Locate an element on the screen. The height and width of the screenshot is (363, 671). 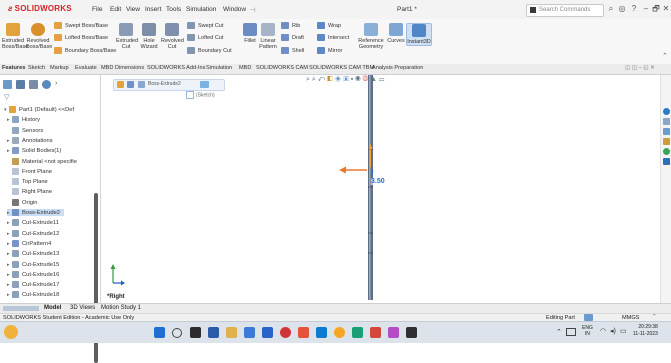
tree-item: ▸ Cut-Extrude16 is located at coordinates (33, 274).